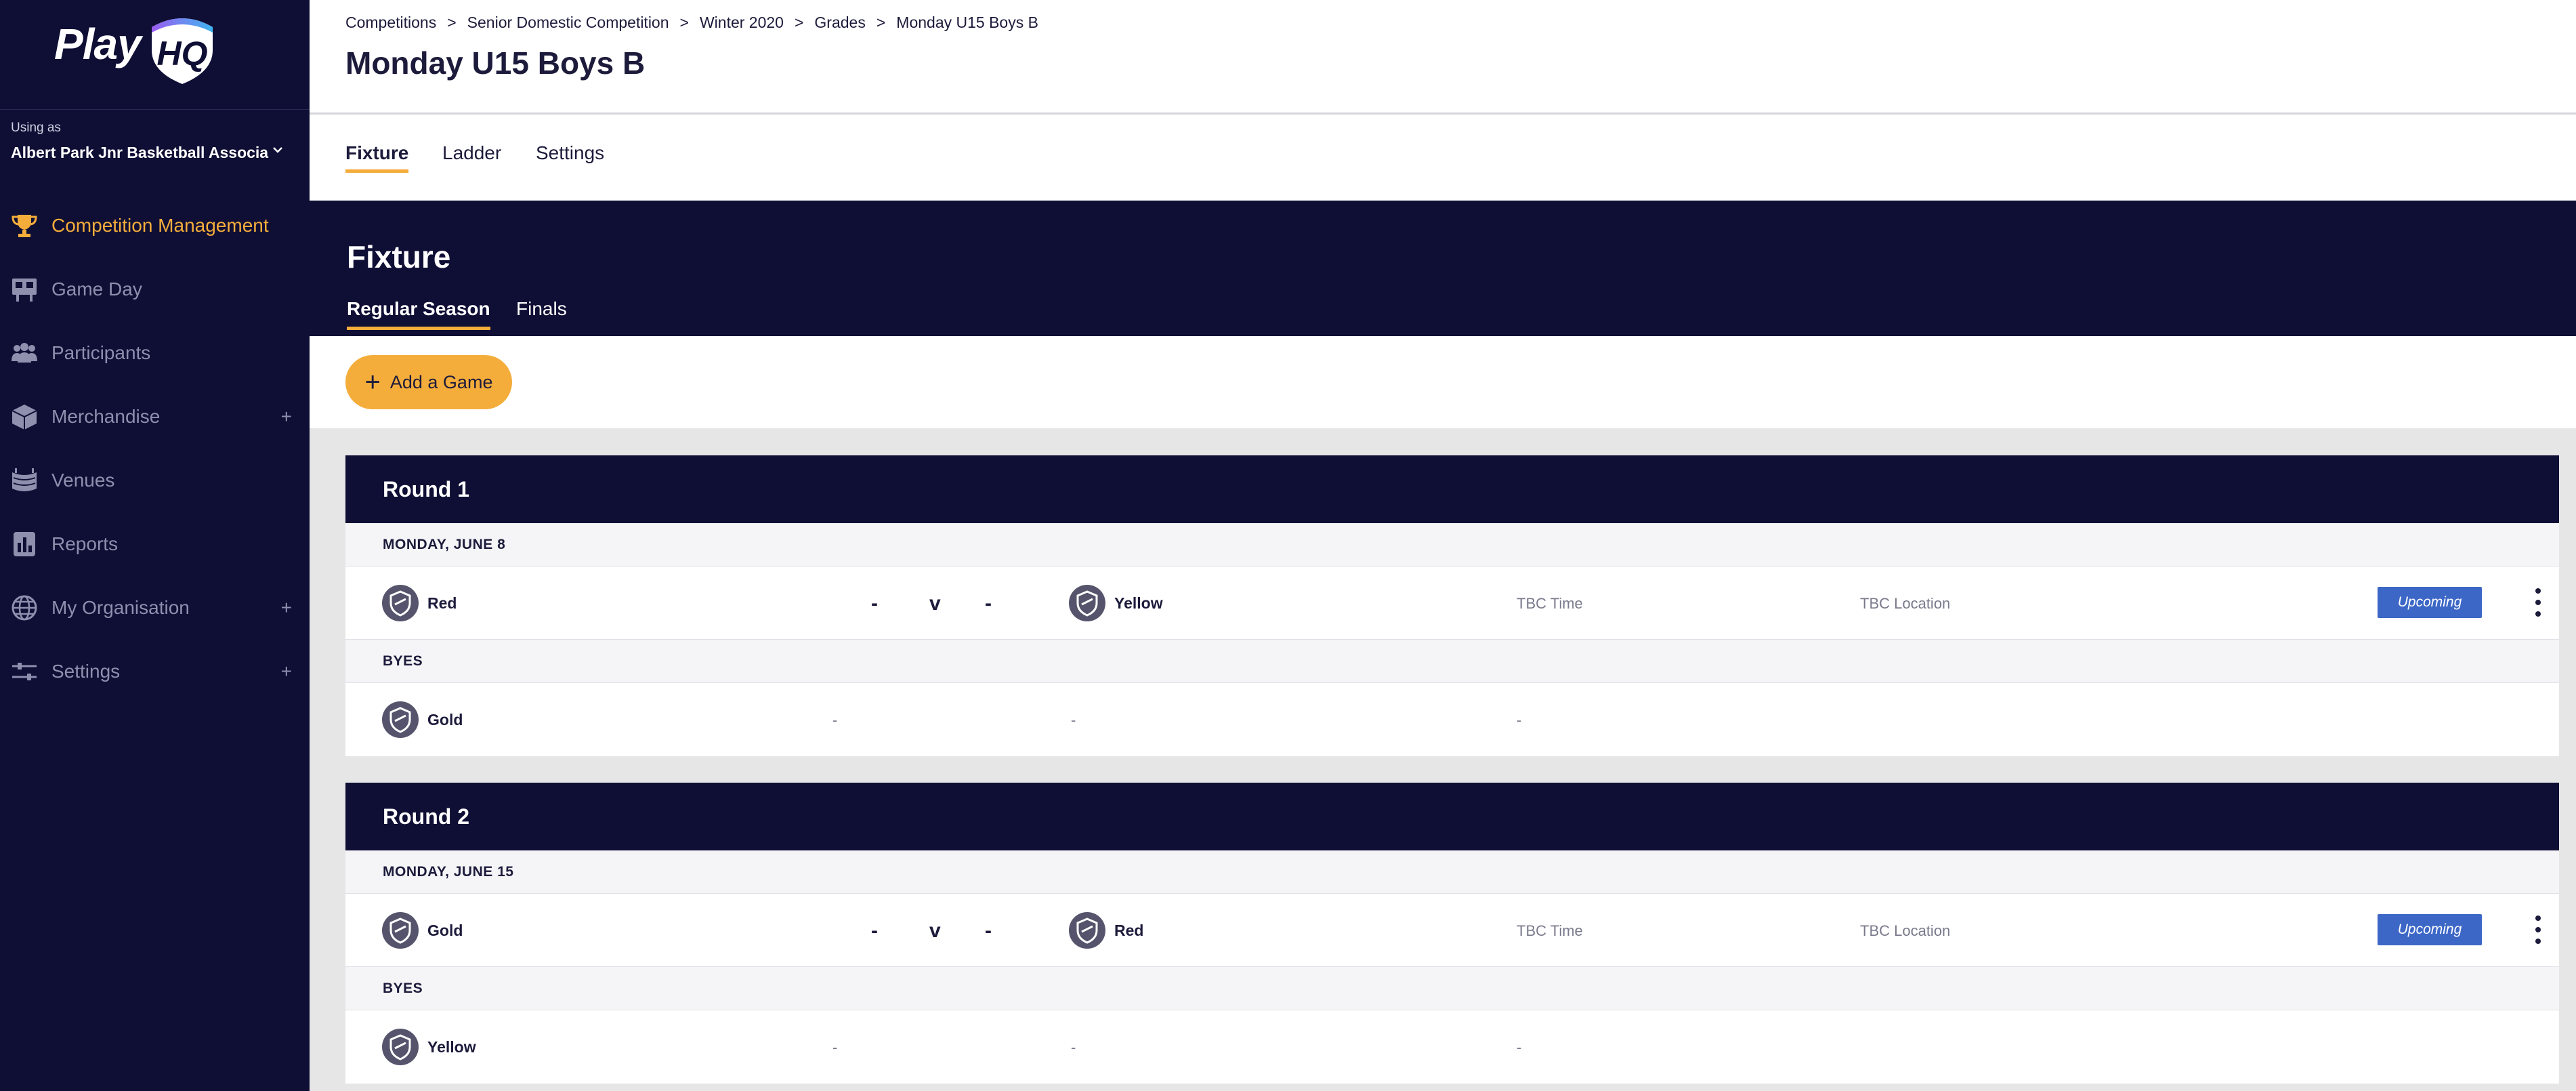 This screenshot has height=1091, width=2576. I want to click on breadcrumb-link-senior-domestic: Senior Domestic Competition, so click(568, 23).